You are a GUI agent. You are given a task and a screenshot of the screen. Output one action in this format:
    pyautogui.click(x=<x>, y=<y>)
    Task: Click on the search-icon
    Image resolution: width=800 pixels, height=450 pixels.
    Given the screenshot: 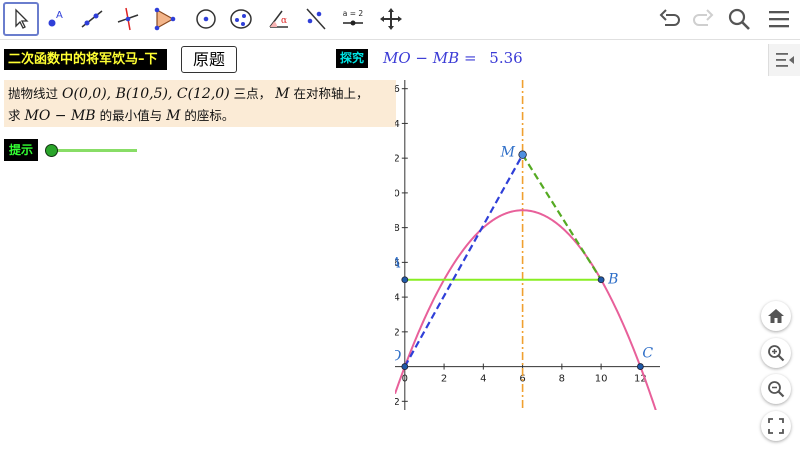 What is the action you would take?
    pyautogui.click(x=739, y=19)
    